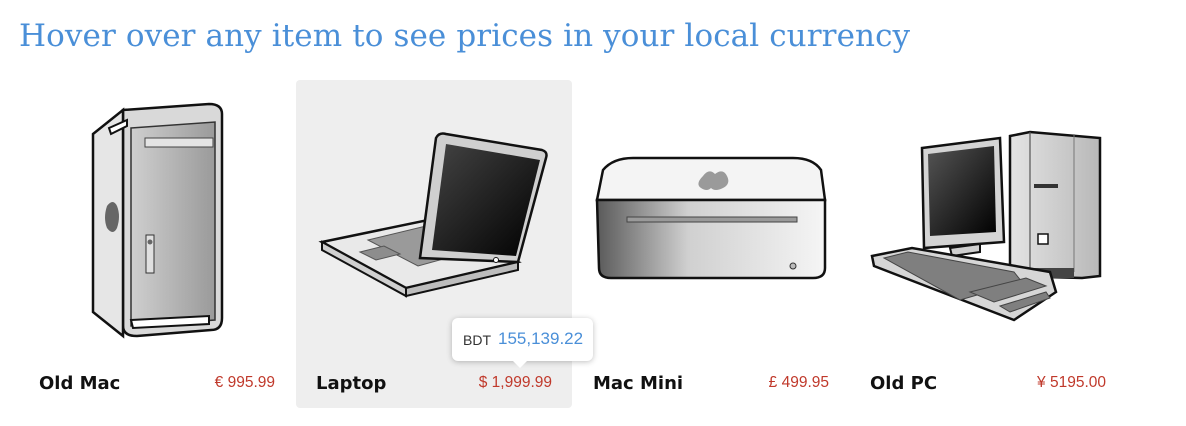 The image size is (1186, 426). Describe the element at coordinates (80, 383) in the screenshot. I see `product-name: Old Mac` at that location.